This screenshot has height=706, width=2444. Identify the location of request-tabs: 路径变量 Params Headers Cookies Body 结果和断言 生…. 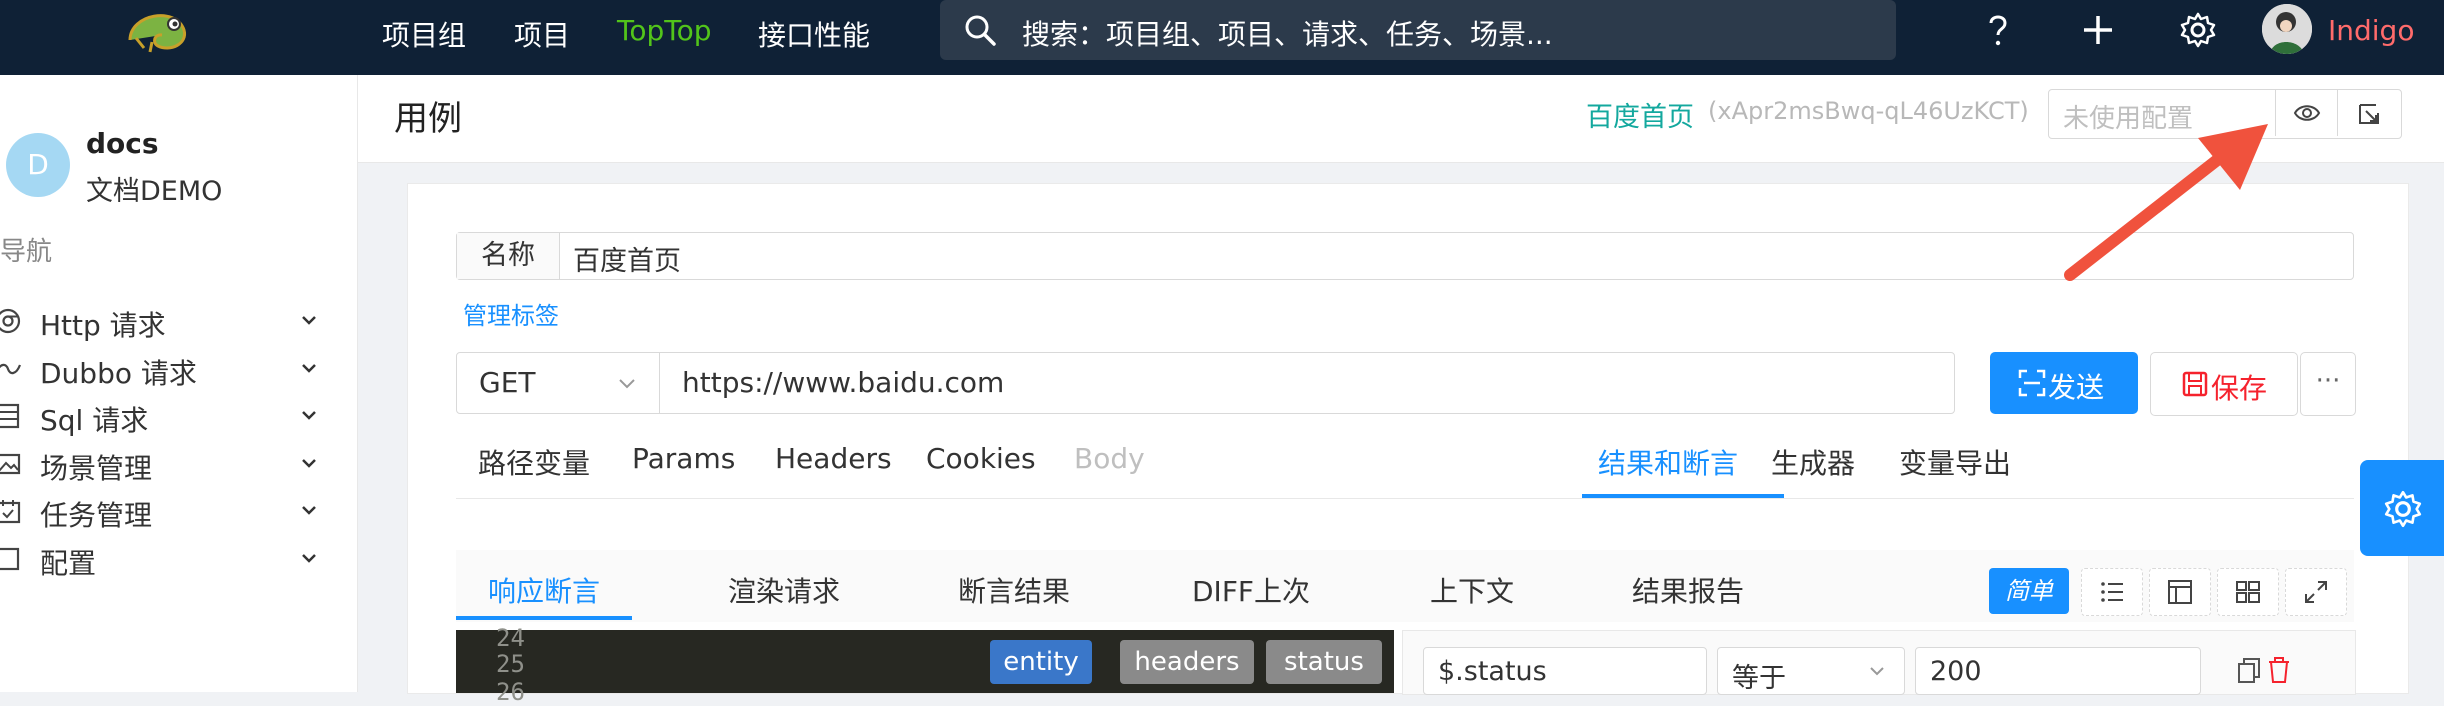
(1405, 464).